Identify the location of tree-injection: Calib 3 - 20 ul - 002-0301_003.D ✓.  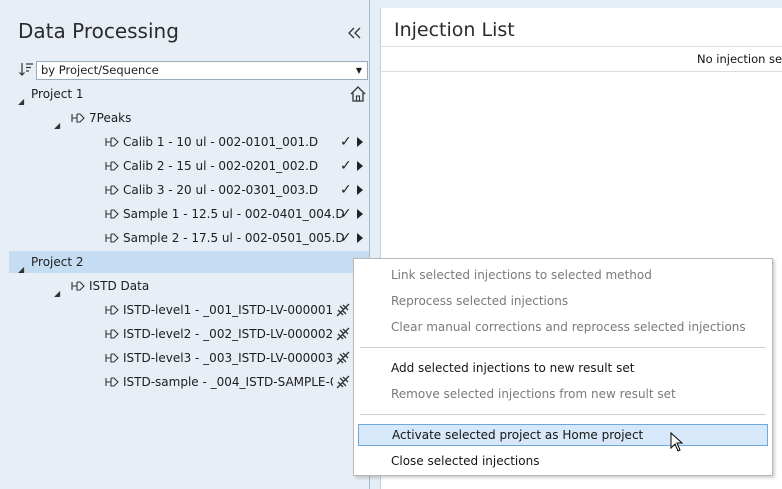
(189, 190).